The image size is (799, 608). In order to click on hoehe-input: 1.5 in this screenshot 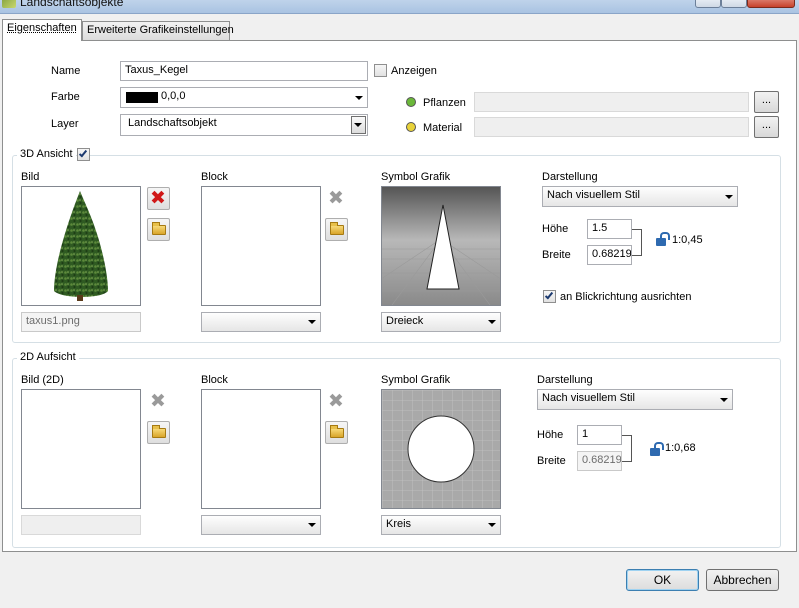, I will do `click(609, 229)`.